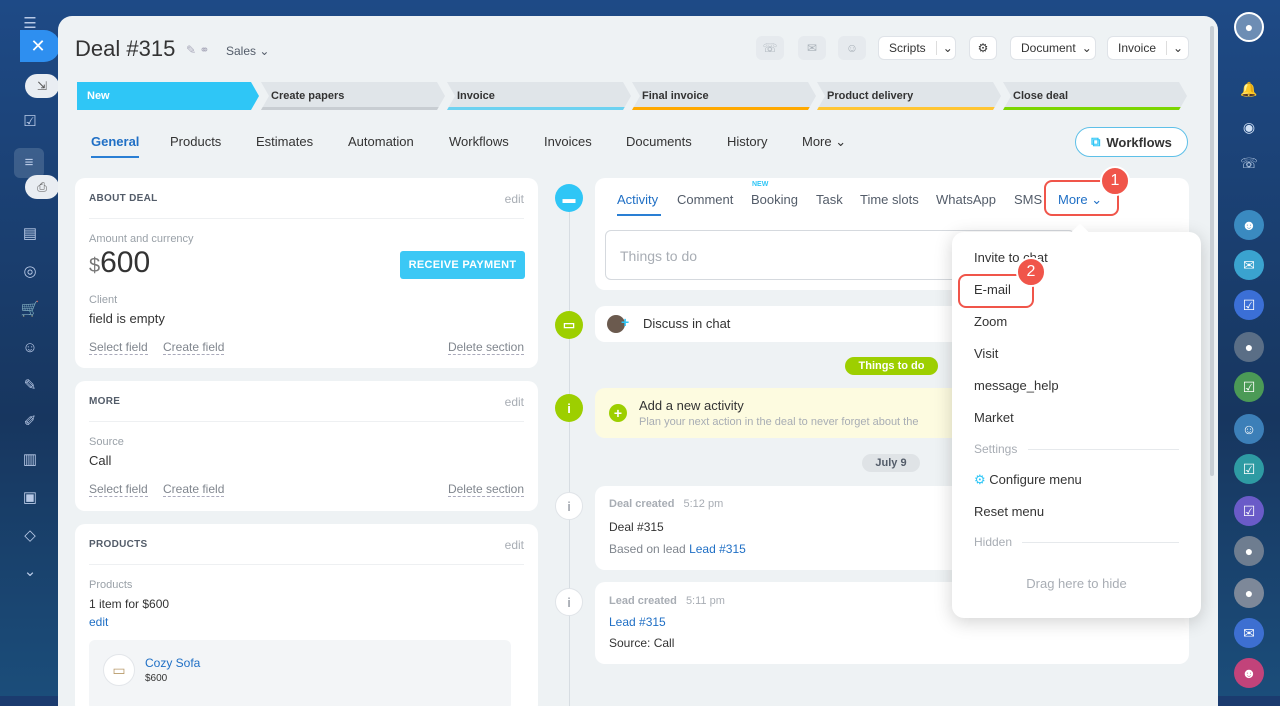 This screenshot has width=1280, height=706. Describe the element at coordinates (103, 300) in the screenshot. I see `client-label: Client` at that location.